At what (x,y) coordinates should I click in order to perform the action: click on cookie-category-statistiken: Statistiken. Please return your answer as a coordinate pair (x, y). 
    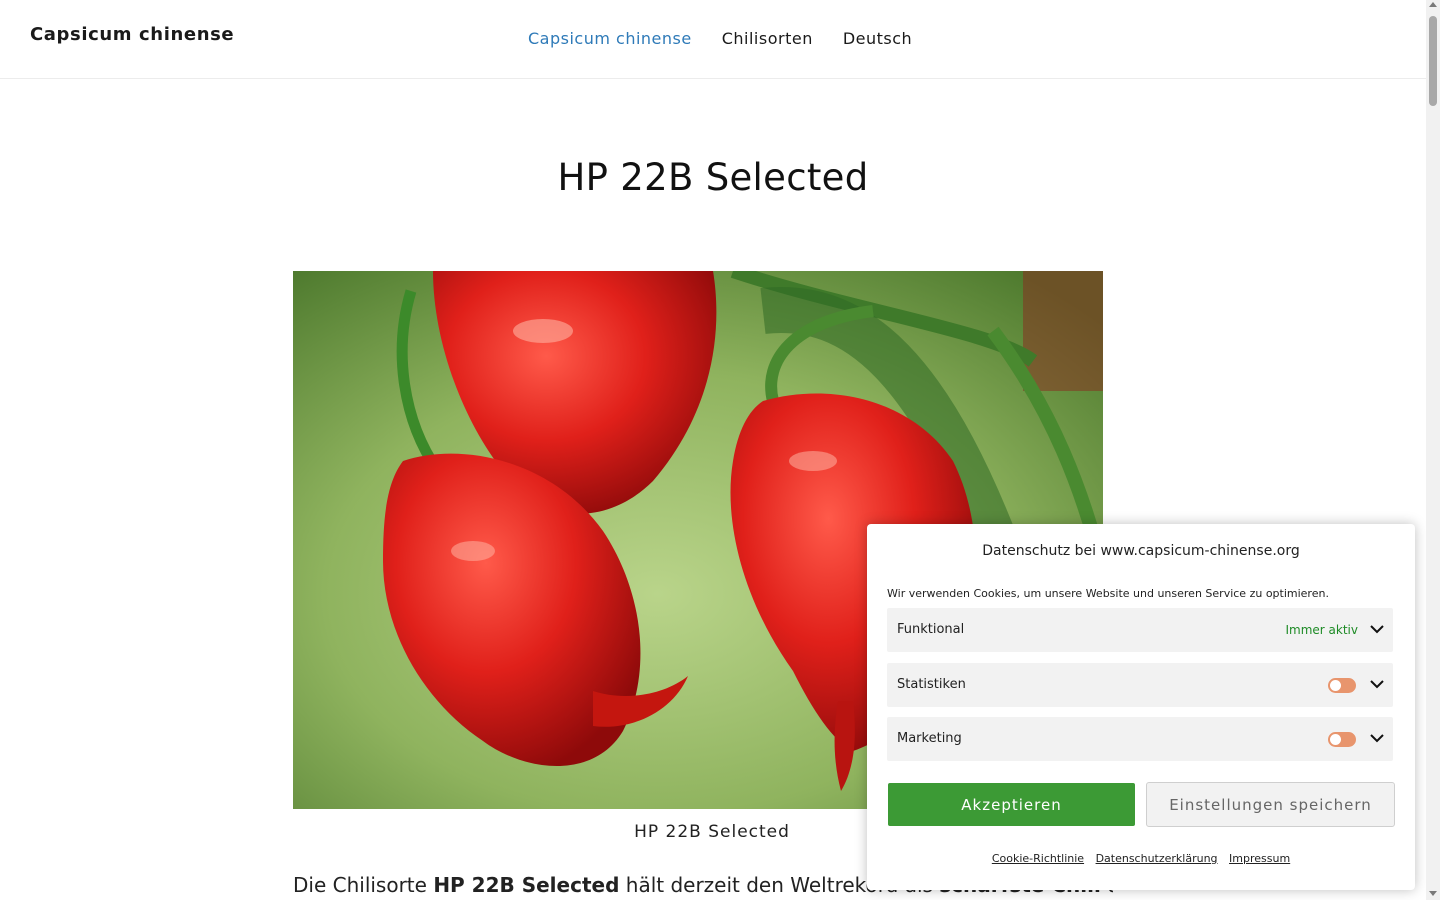
    Looking at the image, I should click on (1140, 685).